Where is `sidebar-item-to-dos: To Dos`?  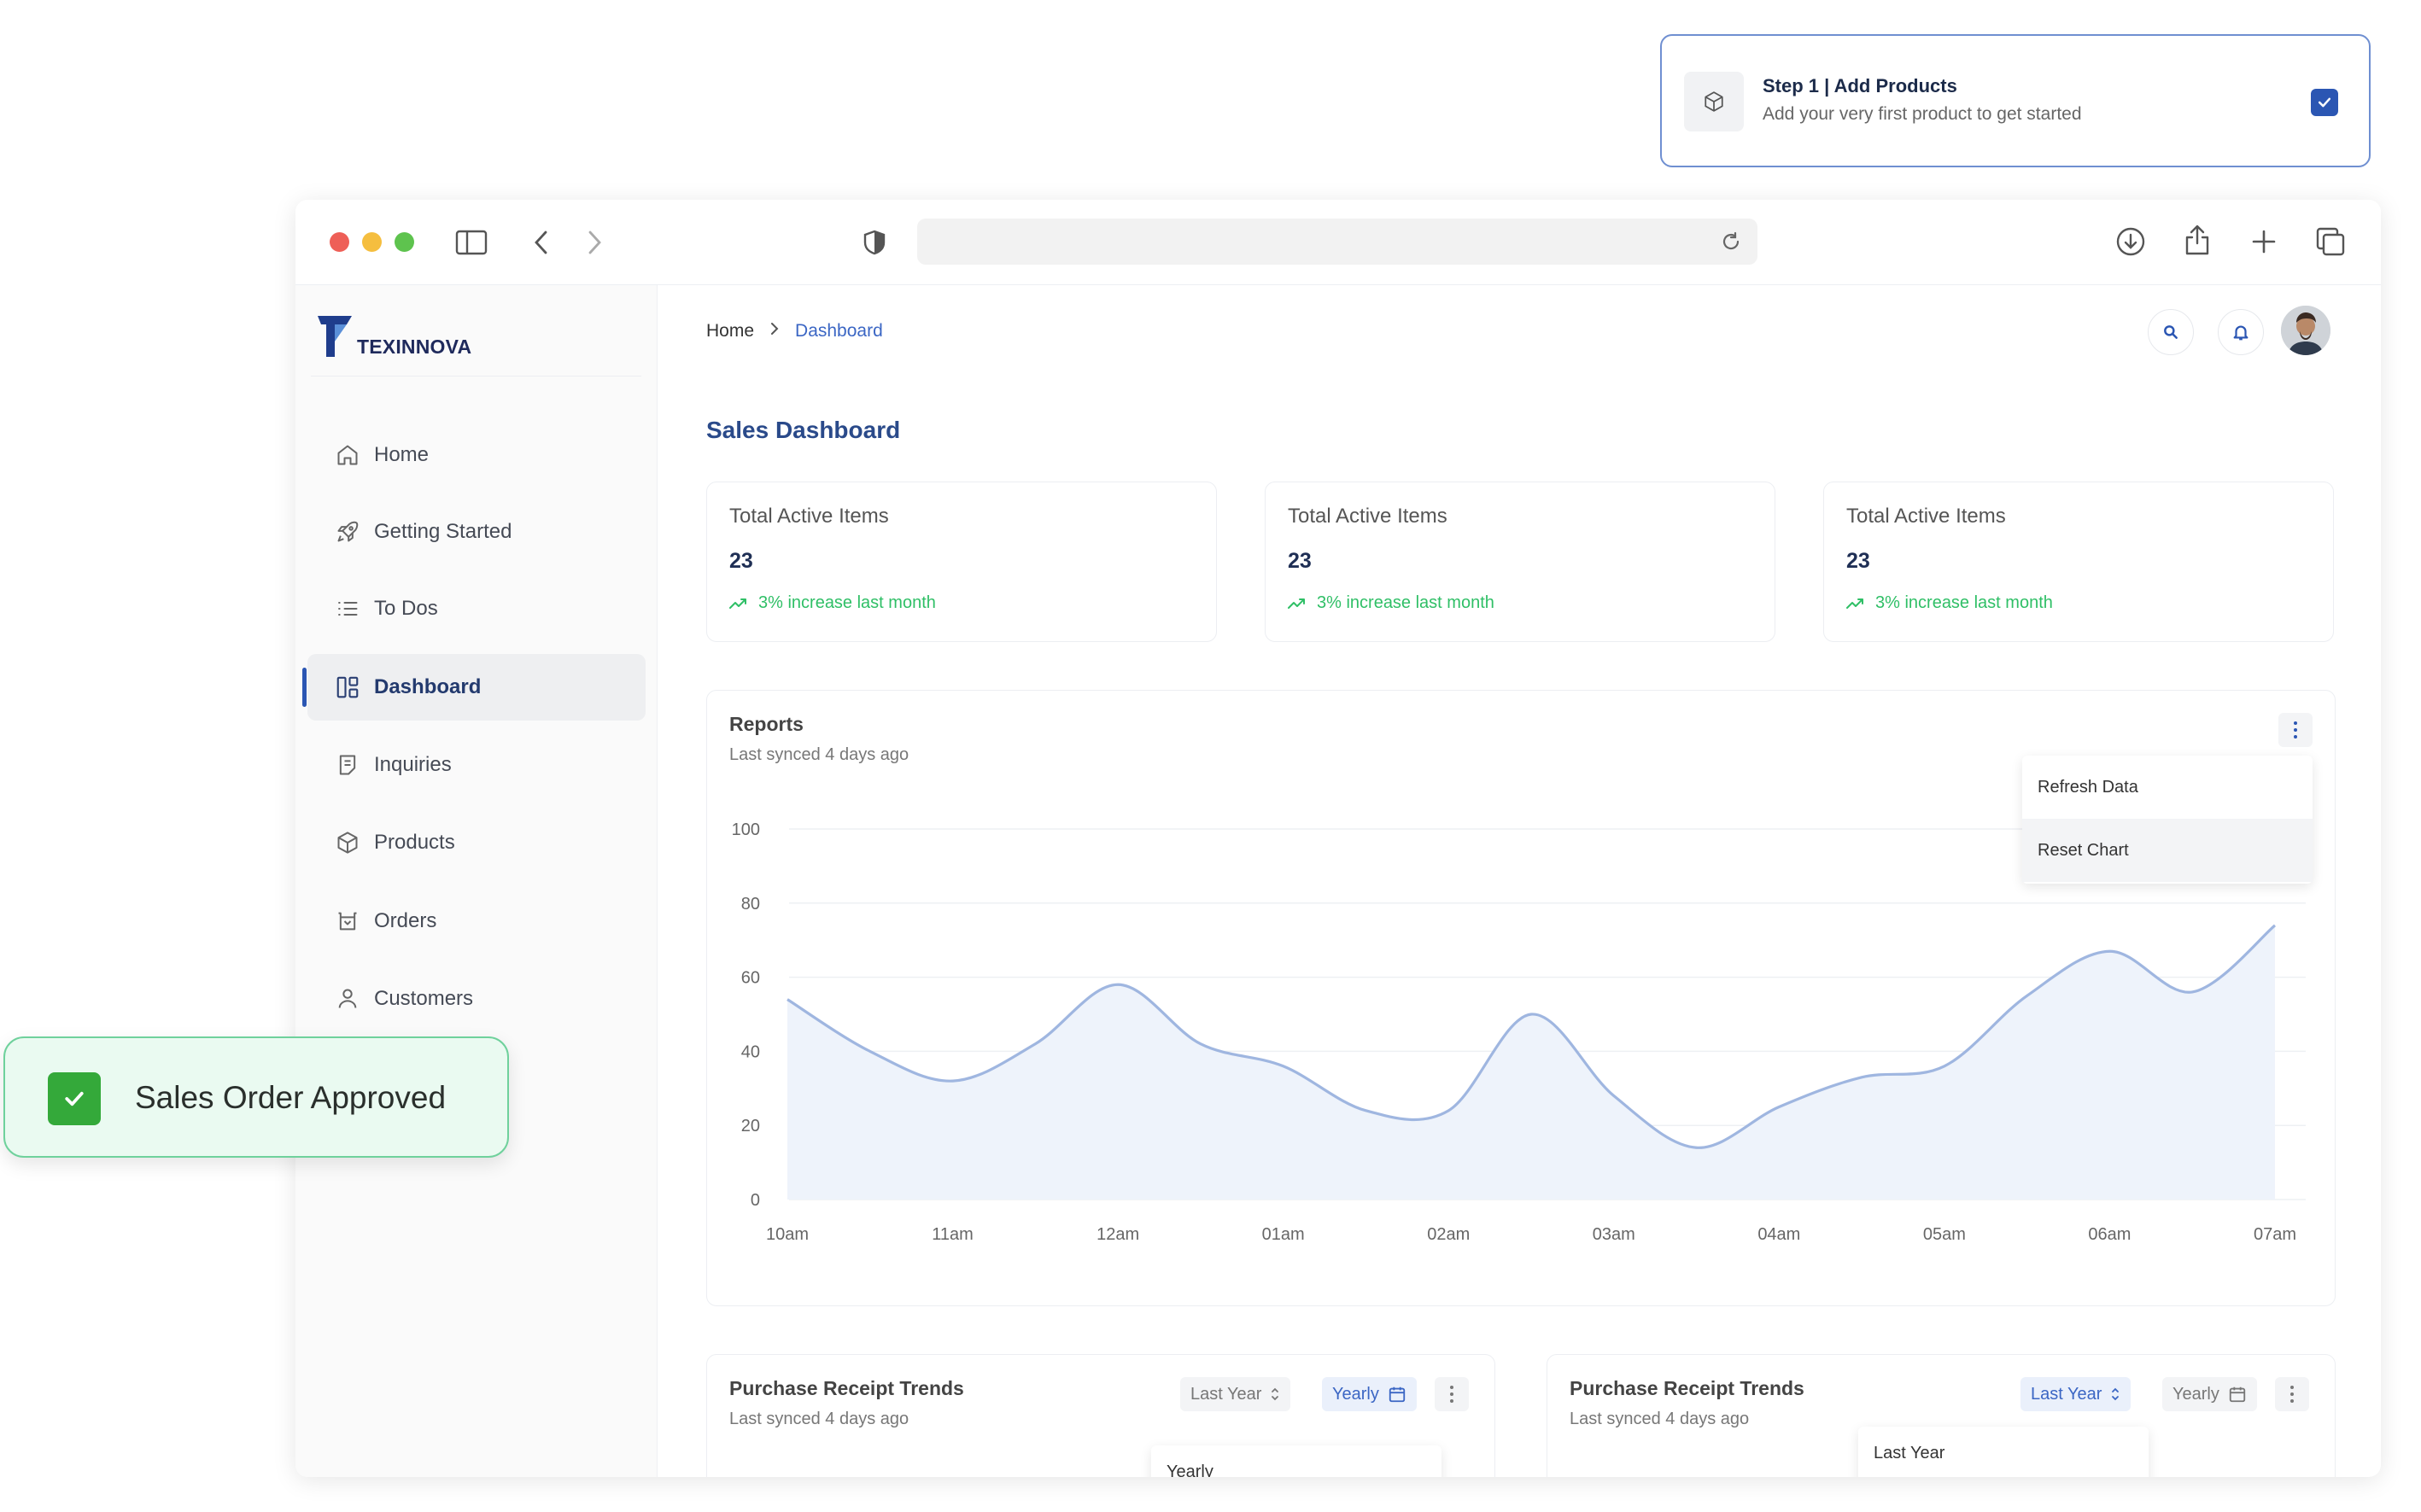 sidebar-item-to-dos: To Dos is located at coordinates (476, 608).